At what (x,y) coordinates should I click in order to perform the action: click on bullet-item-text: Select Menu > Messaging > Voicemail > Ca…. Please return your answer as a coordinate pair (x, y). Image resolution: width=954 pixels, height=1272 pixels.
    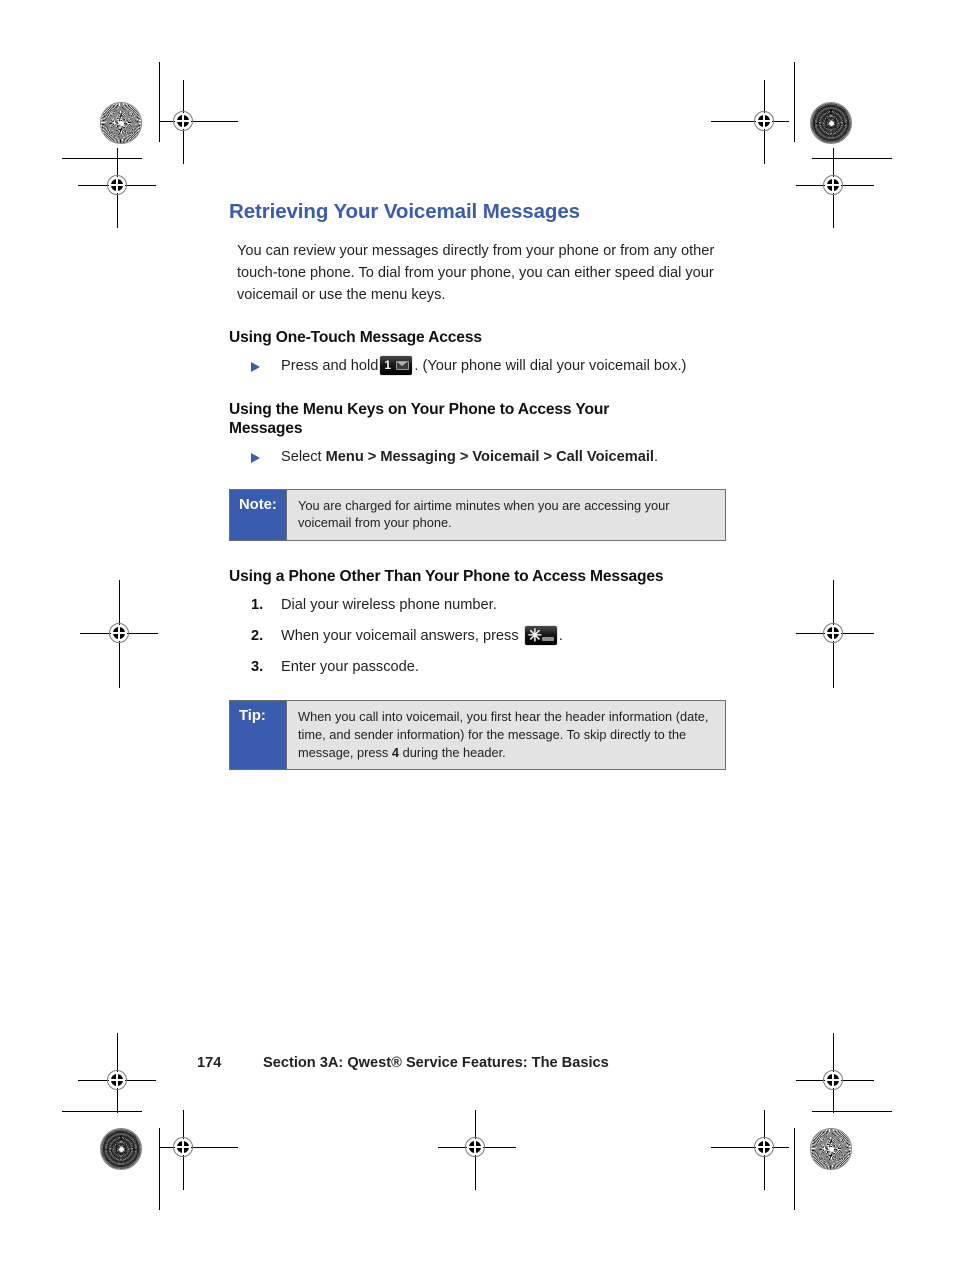
    Looking at the image, I should click on (505, 458).